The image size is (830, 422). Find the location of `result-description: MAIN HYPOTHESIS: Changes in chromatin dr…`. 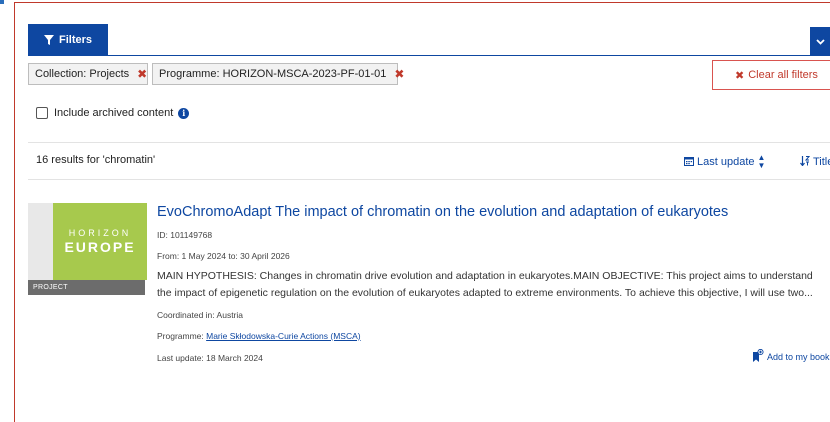

result-description: MAIN HYPOTHESIS: Changes in chromatin dr… is located at coordinates (485, 284).